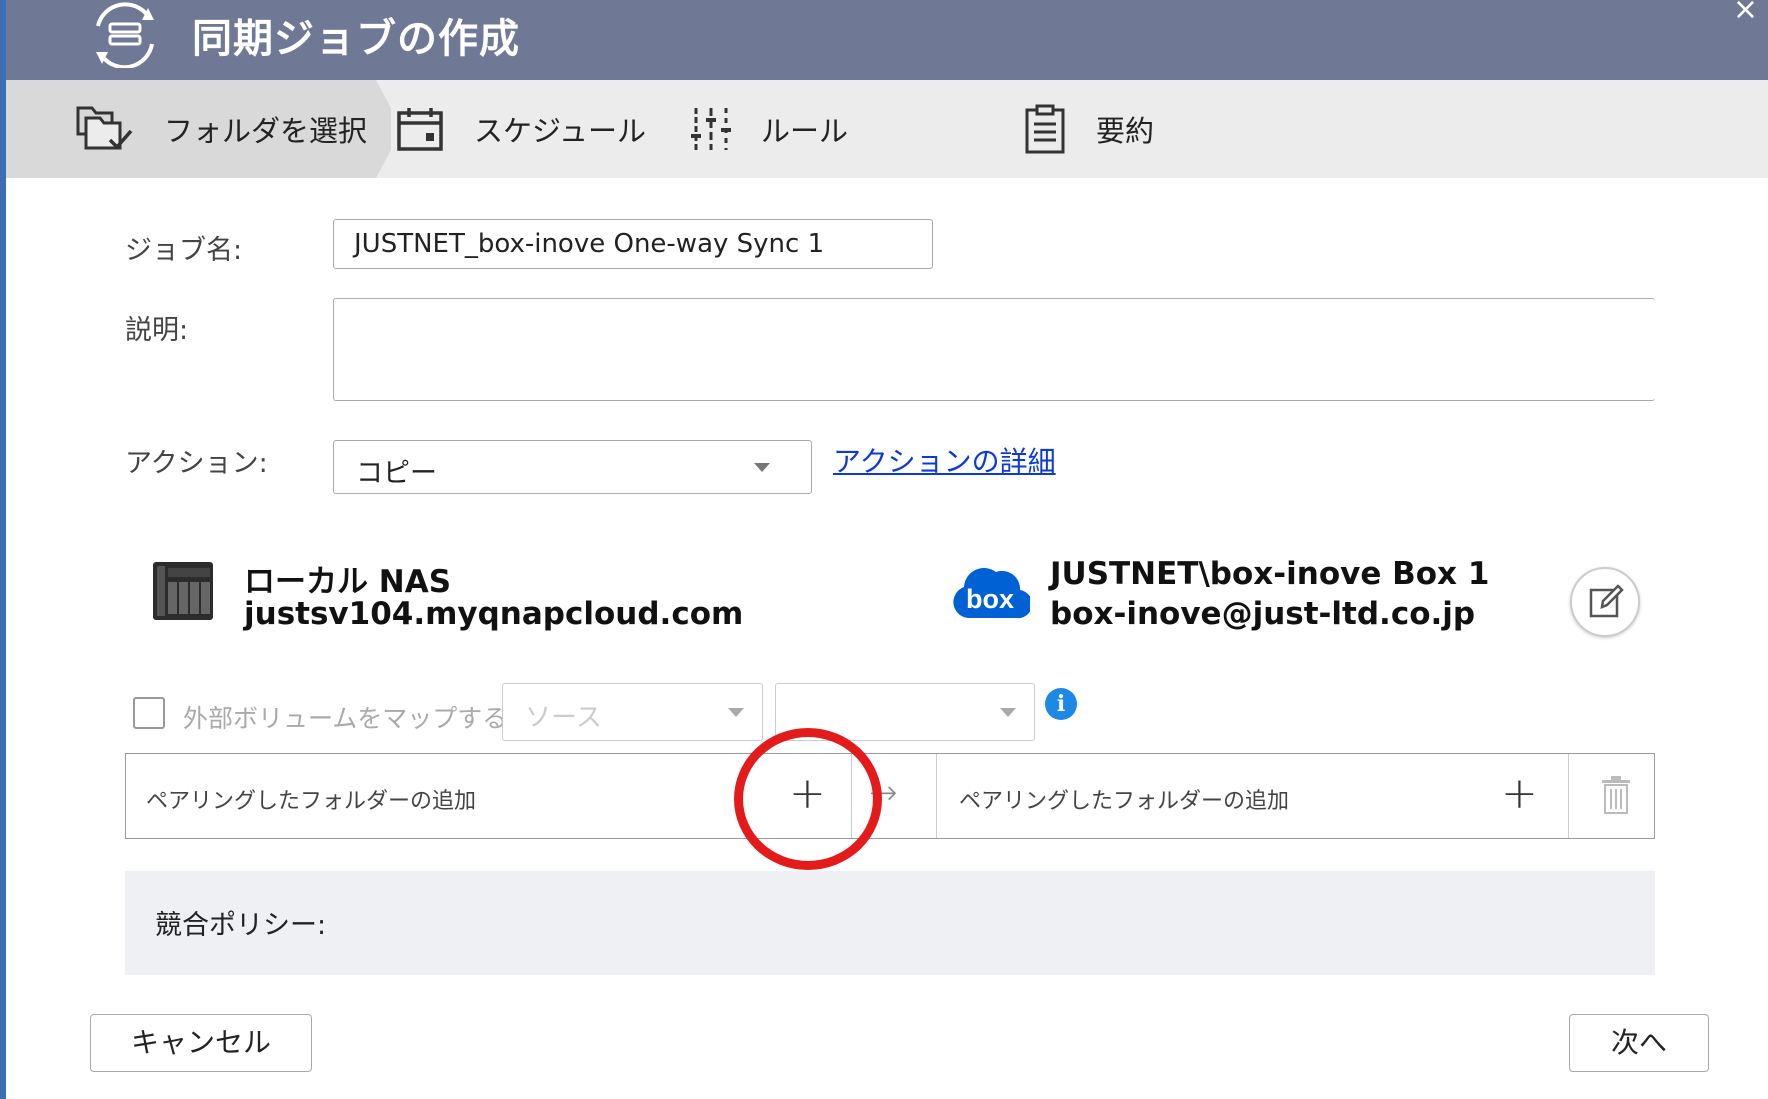  I want to click on action-details-link: アクションの詳細, so click(944, 460).